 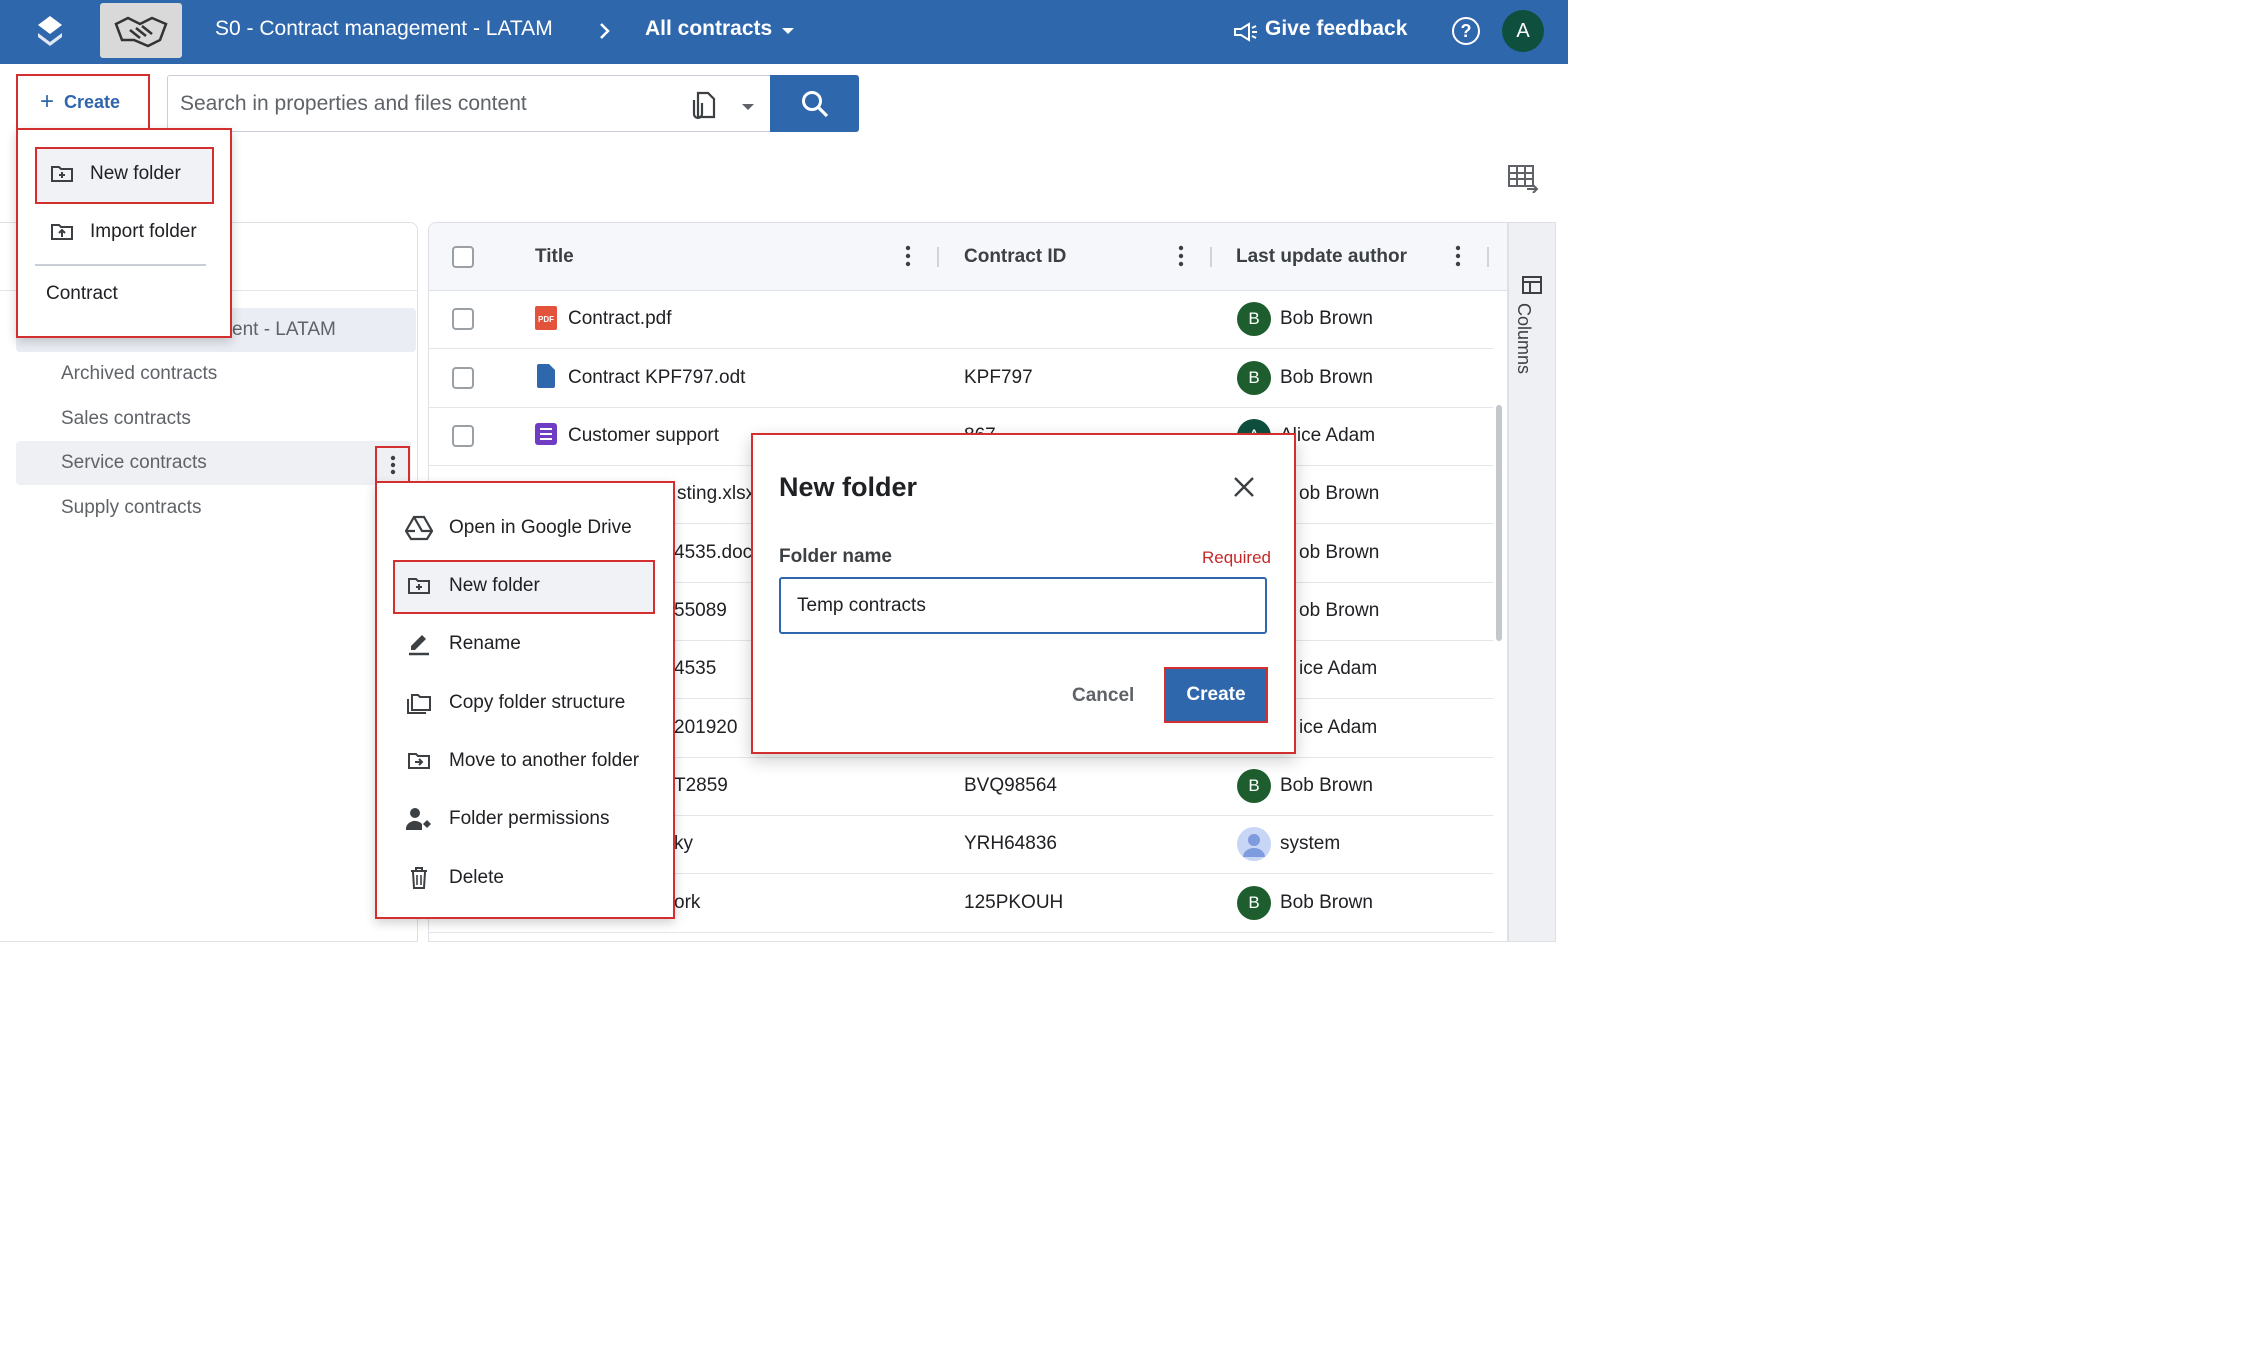 I want to click on row-title: ork, so click(x=687, y=903).